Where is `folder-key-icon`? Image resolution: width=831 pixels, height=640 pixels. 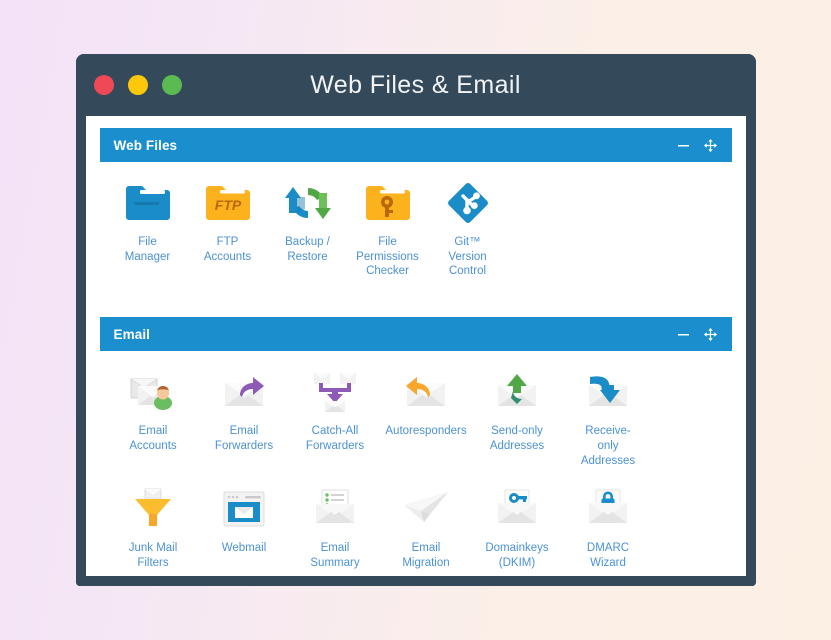 folder-key-icon is located at coordinates (388, 203).